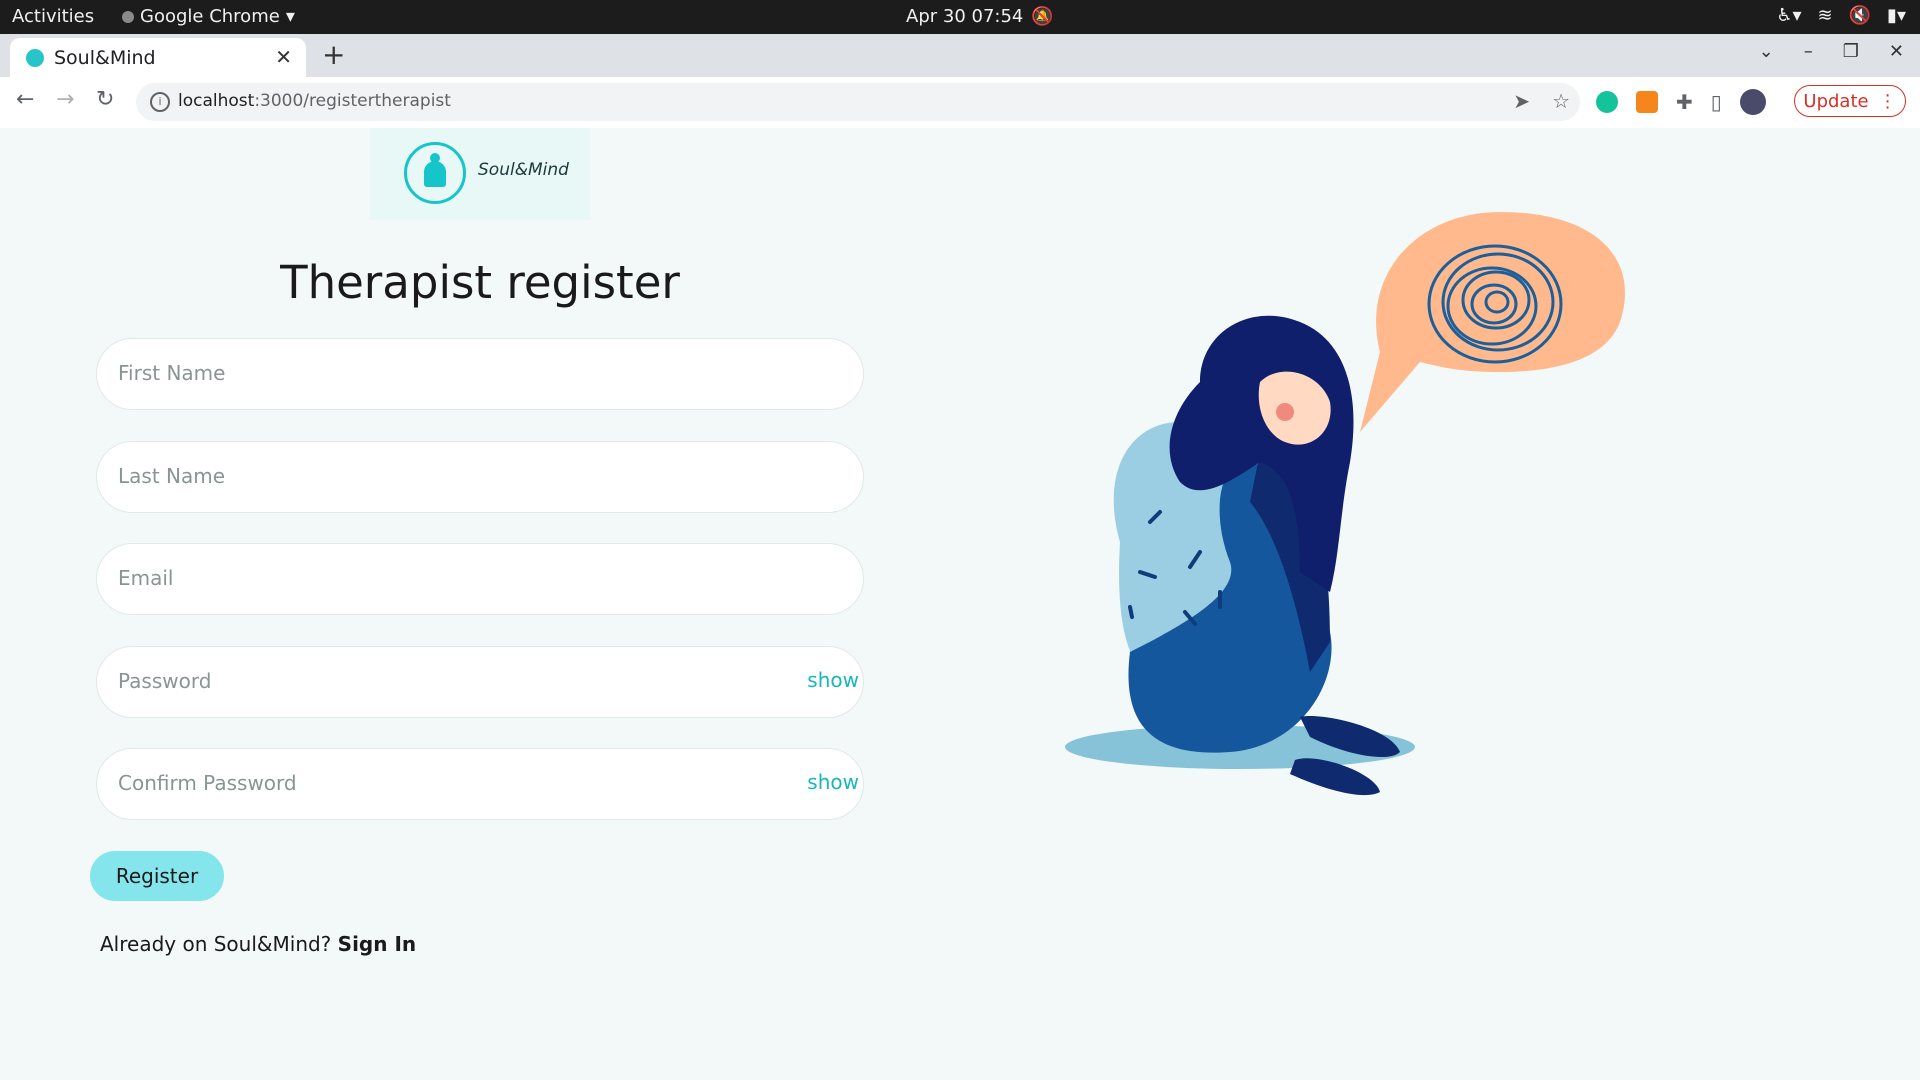 This screenshot has width=1920, height=1080. What do you see at coordinates (158, 57) in the screenshot?
I see `tab-soul-mind: Soul&Mind ✕` at bounding box center [158, 57].